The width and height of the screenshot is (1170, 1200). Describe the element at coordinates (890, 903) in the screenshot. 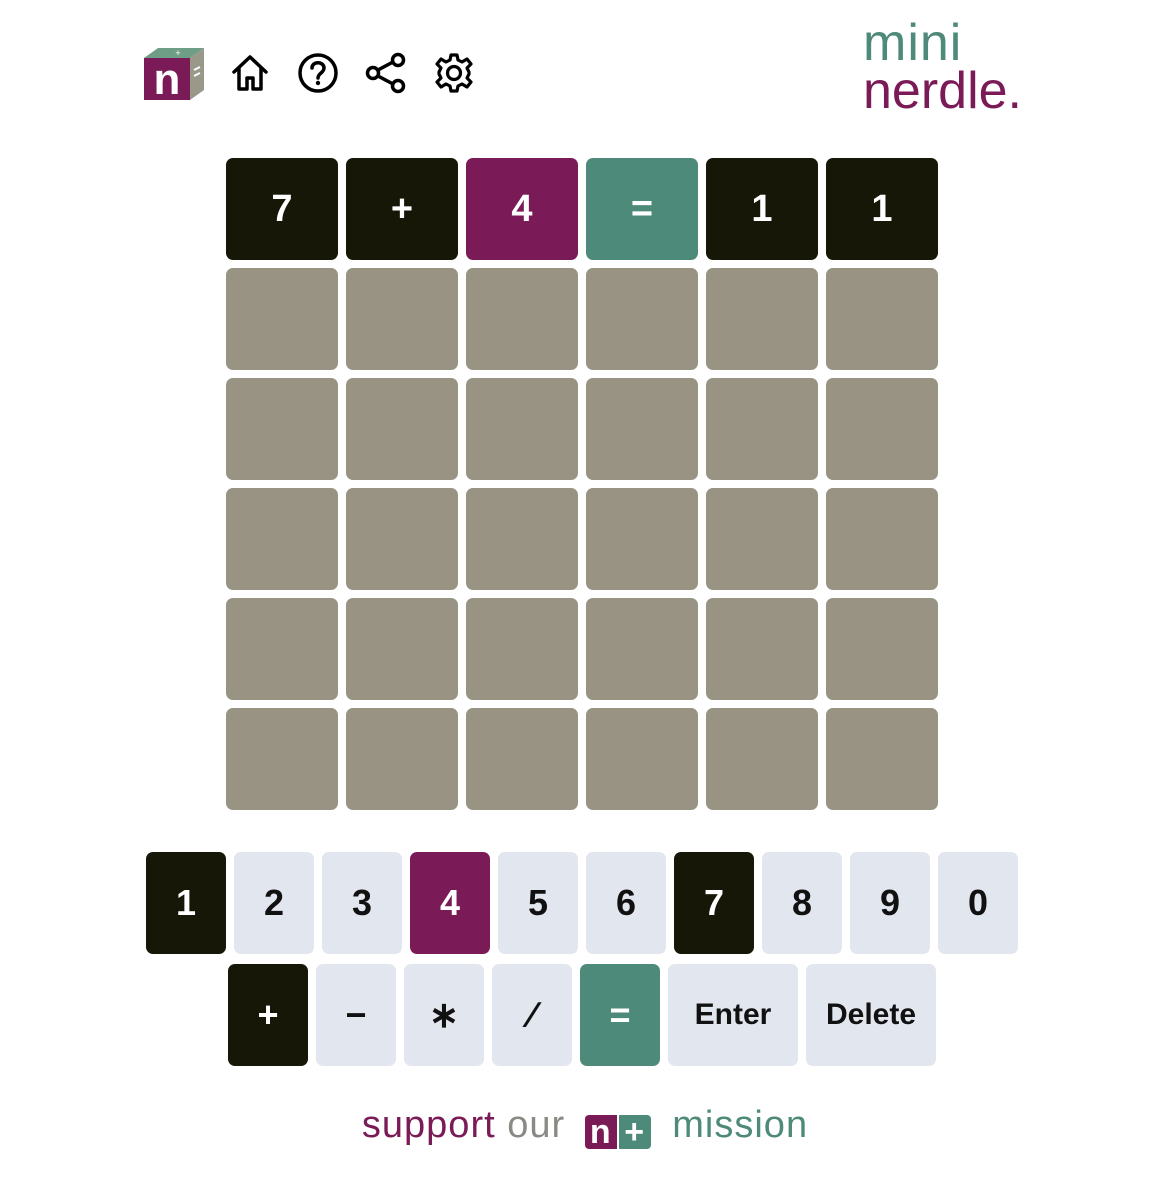

I see `key-9: 9` at that location.